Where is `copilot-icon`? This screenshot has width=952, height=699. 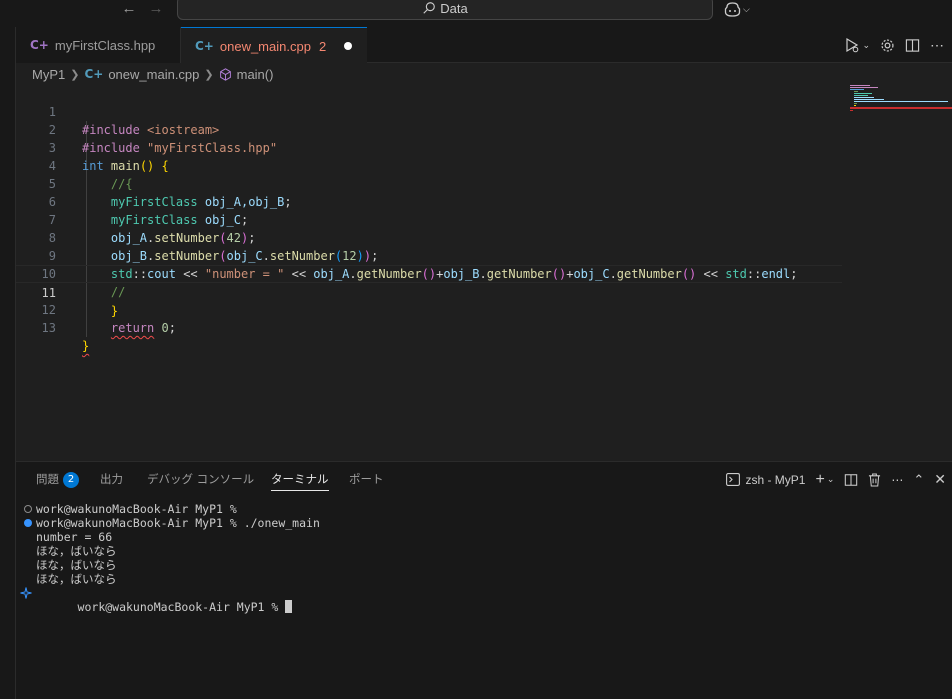
copilot-icon is located at coordinates (732, 9).